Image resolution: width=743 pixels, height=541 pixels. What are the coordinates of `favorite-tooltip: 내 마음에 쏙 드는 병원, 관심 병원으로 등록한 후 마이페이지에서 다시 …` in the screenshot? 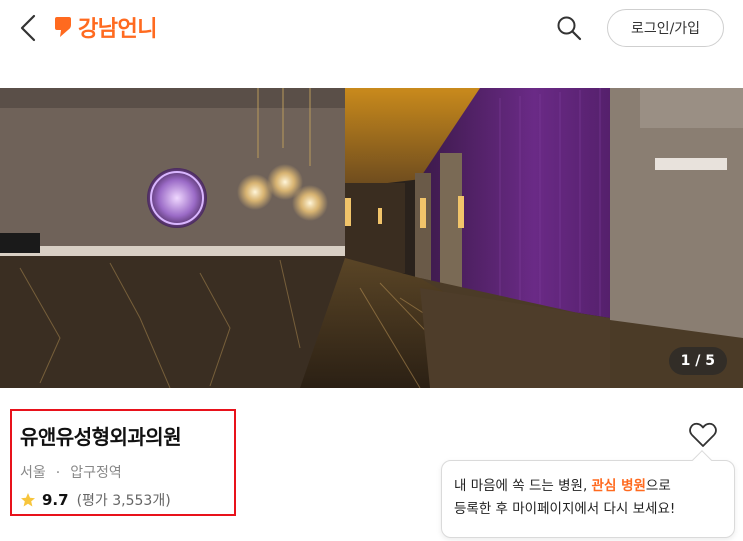 It's located at (588, 494).